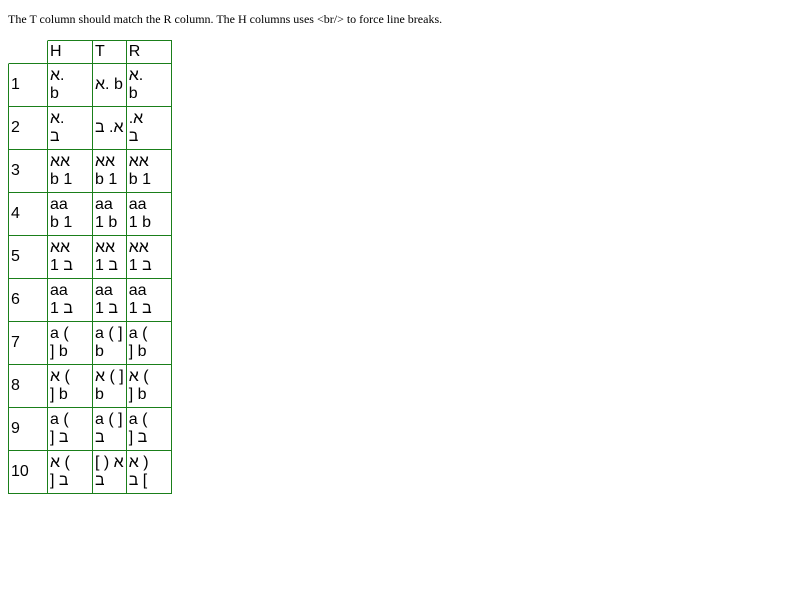 The image size is (800, 600). I want to click on cell-t: a ( ] ב, so click(110, 429).